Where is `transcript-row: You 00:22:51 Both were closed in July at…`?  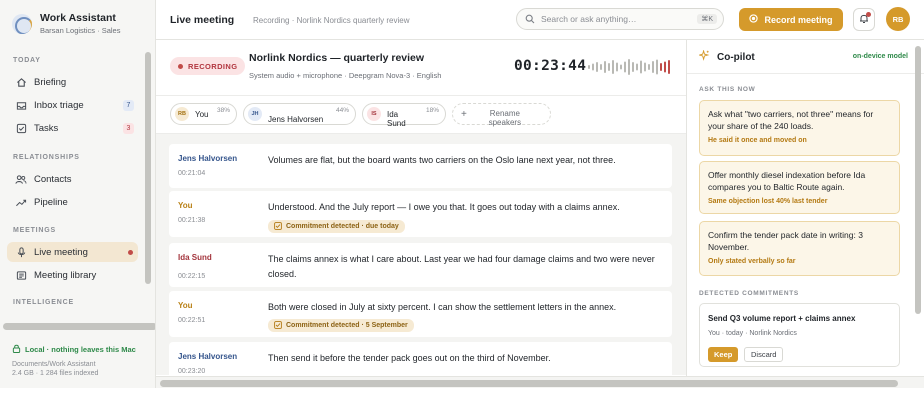
transcript-row: You 00:22:51 Both were closed in July at… is located at coordinates (420, 314).